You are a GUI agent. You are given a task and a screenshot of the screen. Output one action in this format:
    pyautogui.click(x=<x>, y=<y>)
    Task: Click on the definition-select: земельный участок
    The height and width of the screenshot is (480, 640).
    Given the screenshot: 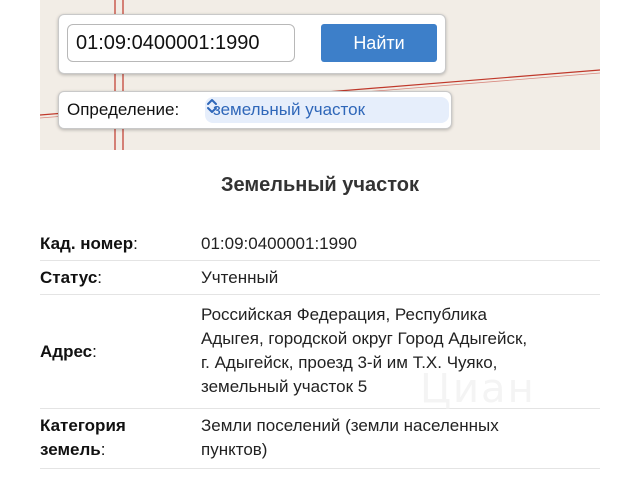 What is the action you would take?
    pyautogui.click(x=327, y=110)
    